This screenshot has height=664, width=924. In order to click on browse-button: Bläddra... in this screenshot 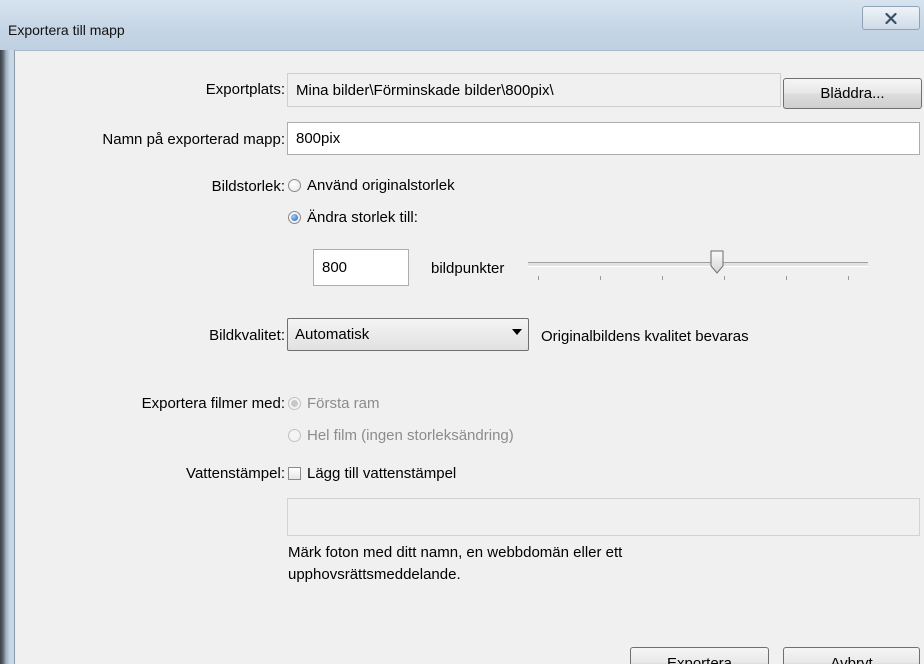, I will do `click(852, 93)`.